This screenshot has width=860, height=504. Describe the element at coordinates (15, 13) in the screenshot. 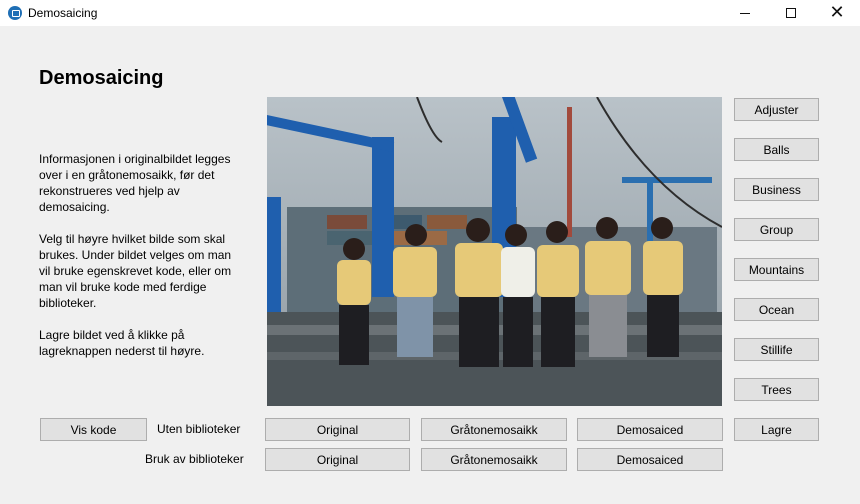

I see `app-icon` at that location.